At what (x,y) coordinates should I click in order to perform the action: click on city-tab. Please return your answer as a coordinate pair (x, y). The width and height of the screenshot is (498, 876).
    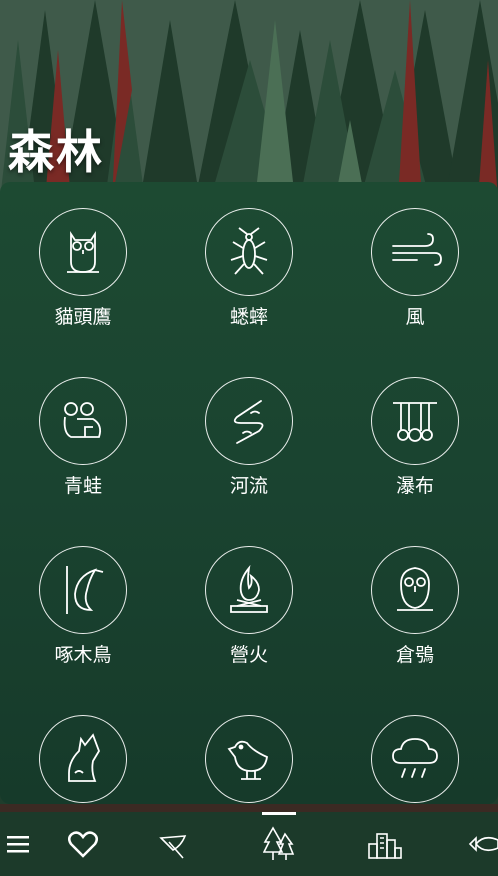
    Looking at the image, I should click on (385, 844).